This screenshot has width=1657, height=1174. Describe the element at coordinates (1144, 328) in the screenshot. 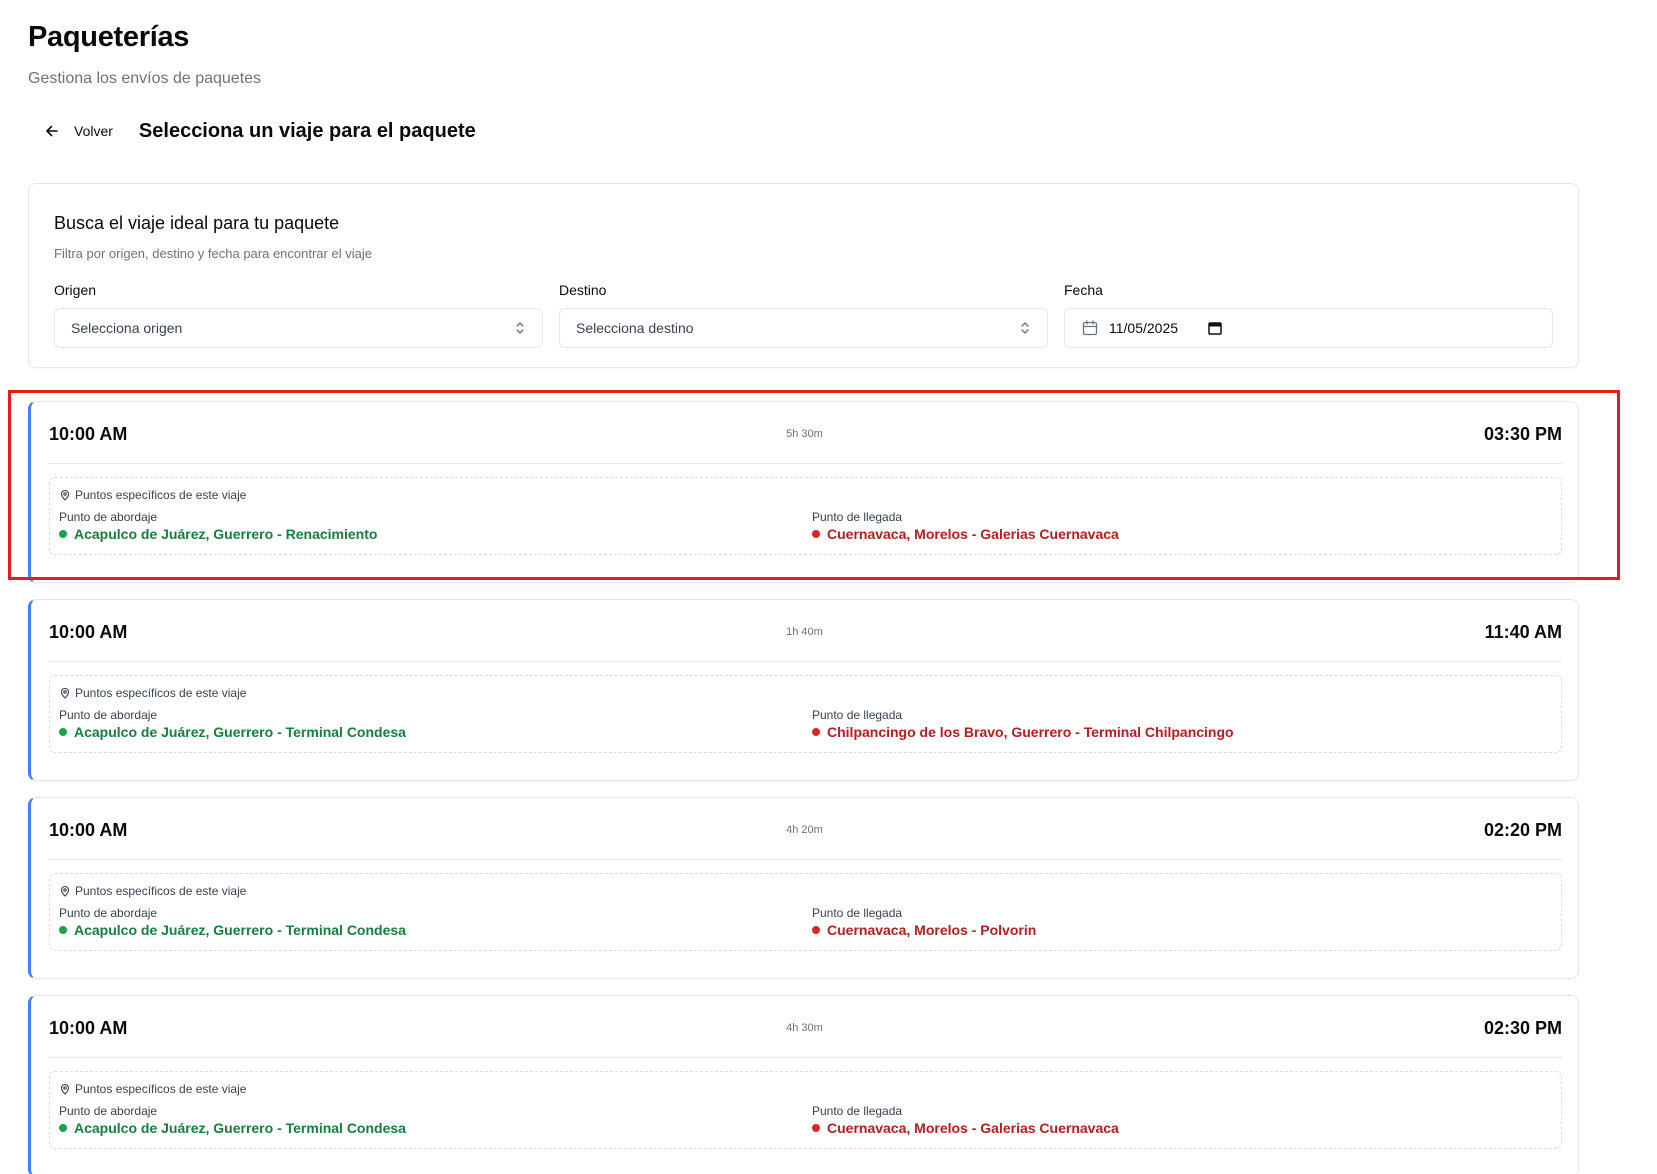

I see `date-value: 11/05/2025` at that location.